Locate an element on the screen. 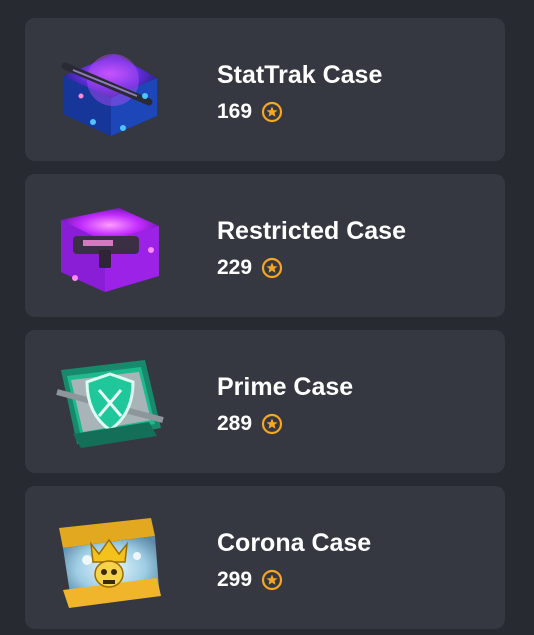 The width and height of the screenshot is (534, 635). corona-case-icon is located at coordinates (109, 557).